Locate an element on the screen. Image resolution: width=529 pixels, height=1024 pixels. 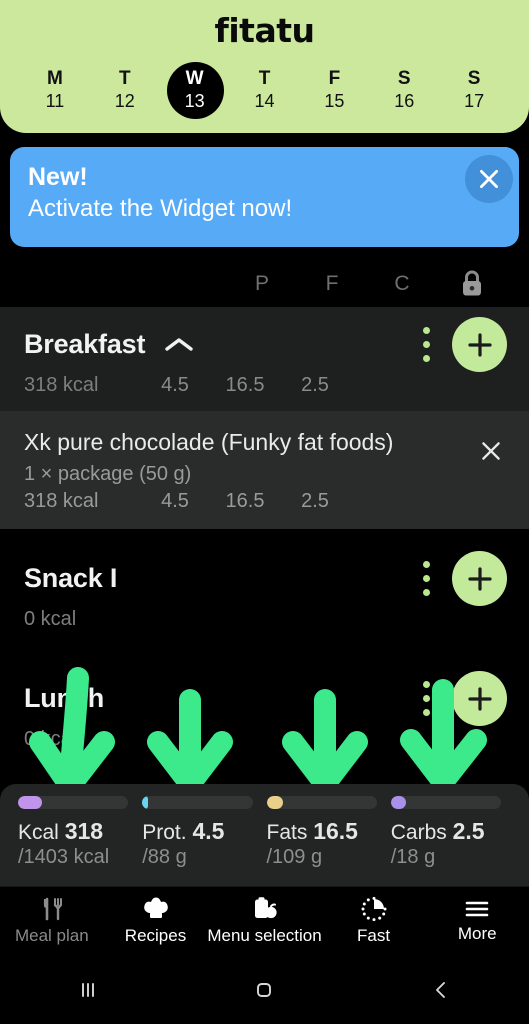
summary-metric-value: 4.5 is located at coordinates (208, 831).